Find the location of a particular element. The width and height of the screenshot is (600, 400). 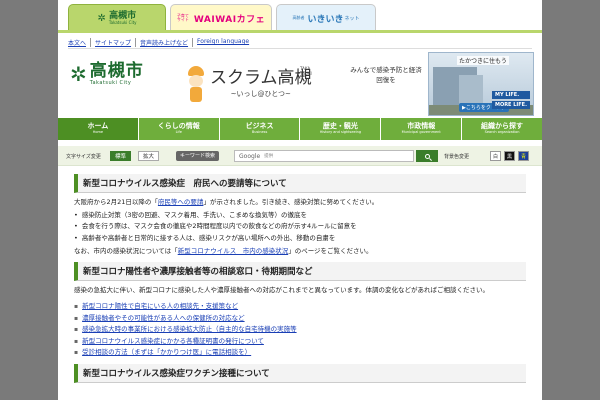

link-consultation-method: 受診相談の方法（まずは「かかりつけ医」に電話相談を） is located at coordinates (166, 352).